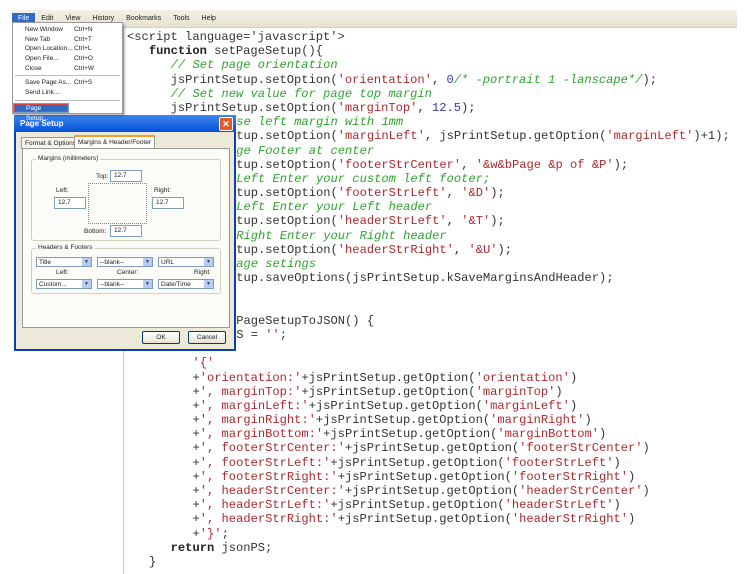 The image size is (752, 574). Describe the element at coordinates (181, 18) in the screenshot. I see `menu-tools: Tools` at that location.